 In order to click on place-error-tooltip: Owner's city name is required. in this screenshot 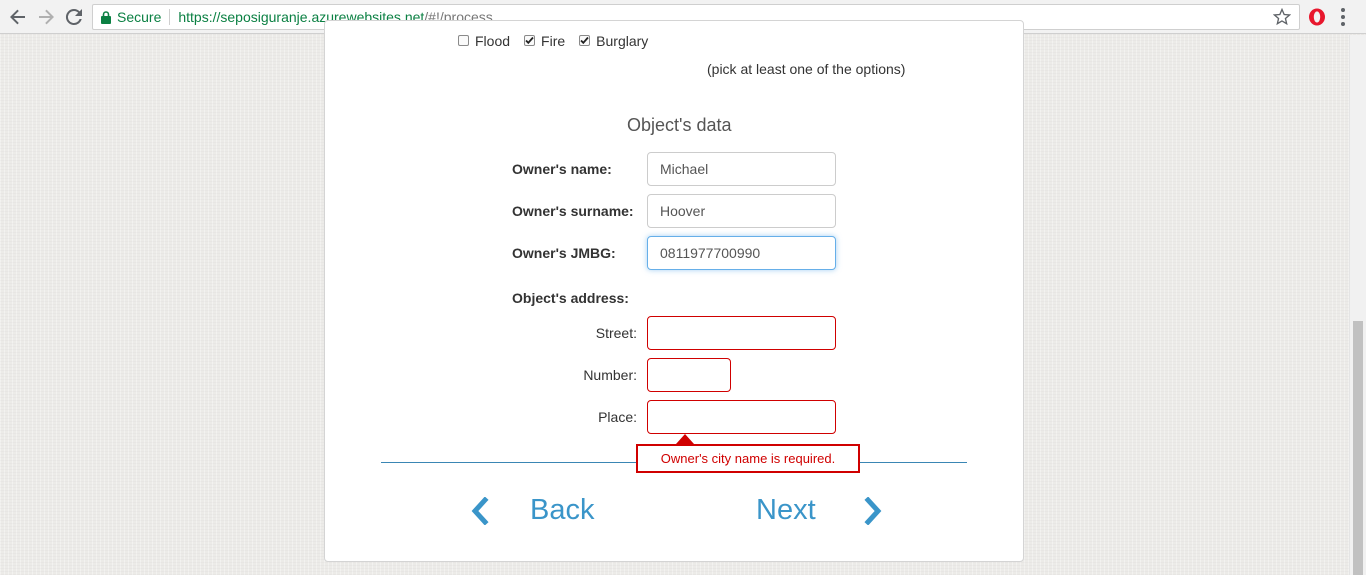, I will do `click(748, 458)`.